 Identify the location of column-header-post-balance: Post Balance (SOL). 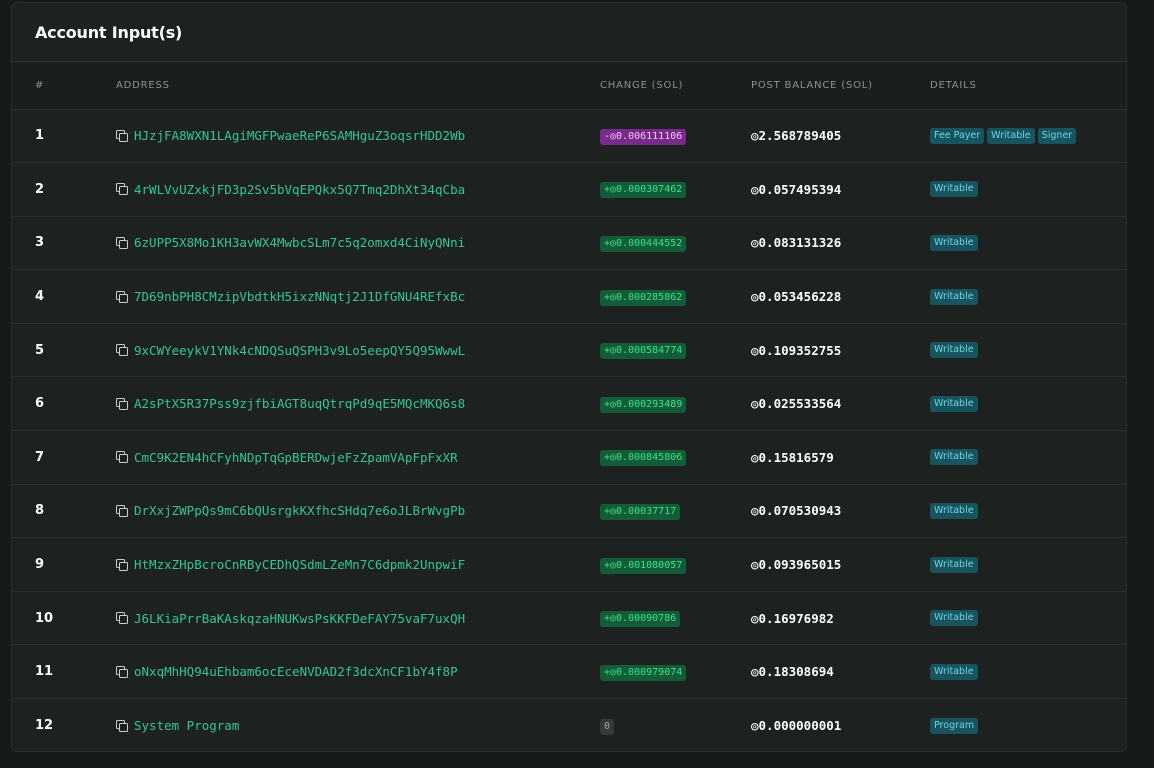
(812, 85).